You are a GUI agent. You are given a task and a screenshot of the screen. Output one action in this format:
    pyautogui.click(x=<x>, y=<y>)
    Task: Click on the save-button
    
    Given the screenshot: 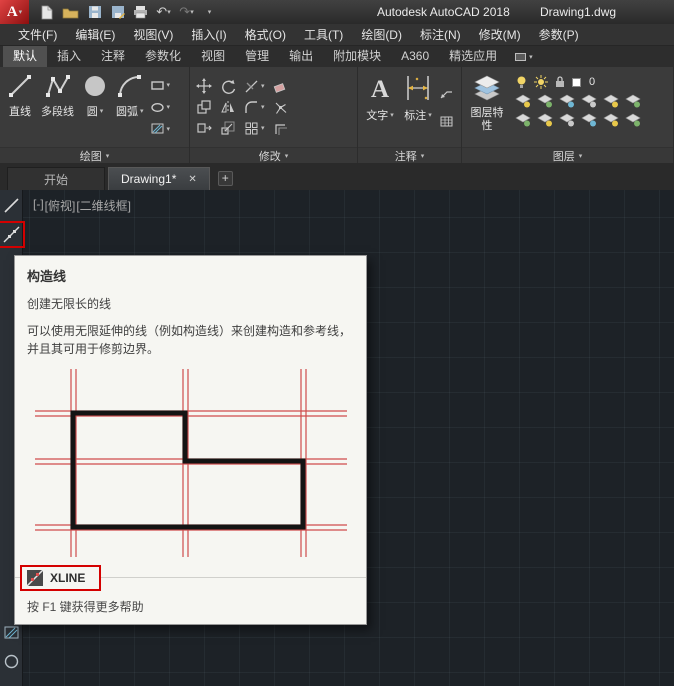 What is the action you would take?
    pyautogui.click(x=94, y=12)
    